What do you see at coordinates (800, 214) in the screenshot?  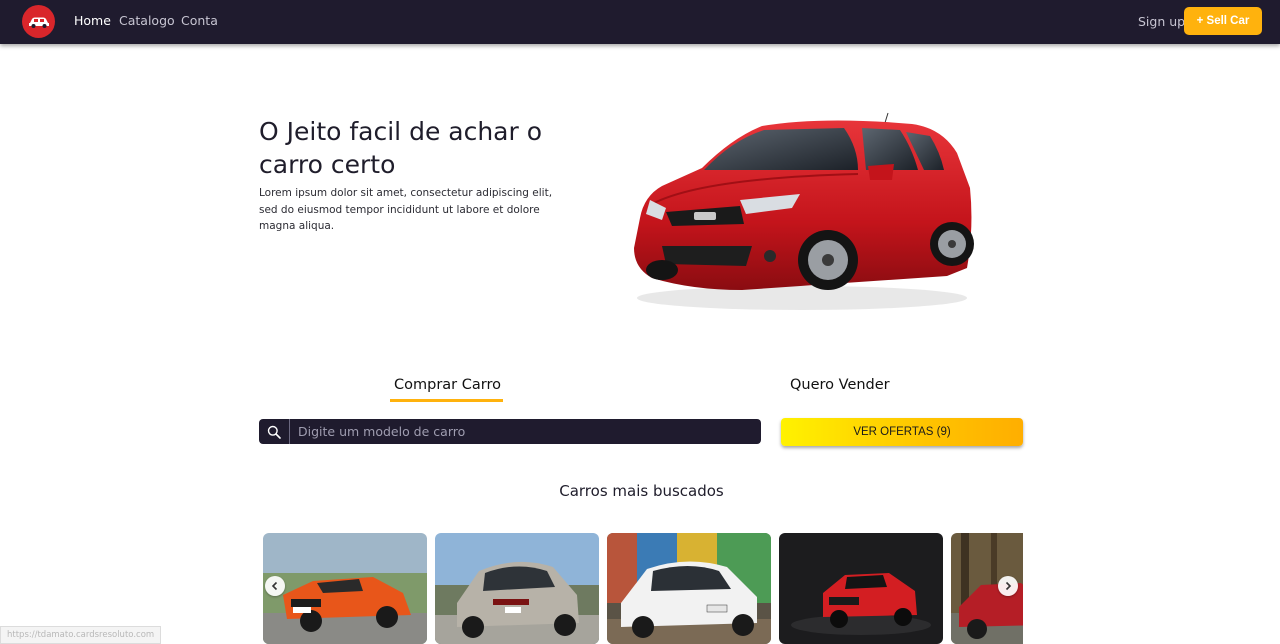 I see `red-hatchback-car-image` at bounding box center [800, 214].